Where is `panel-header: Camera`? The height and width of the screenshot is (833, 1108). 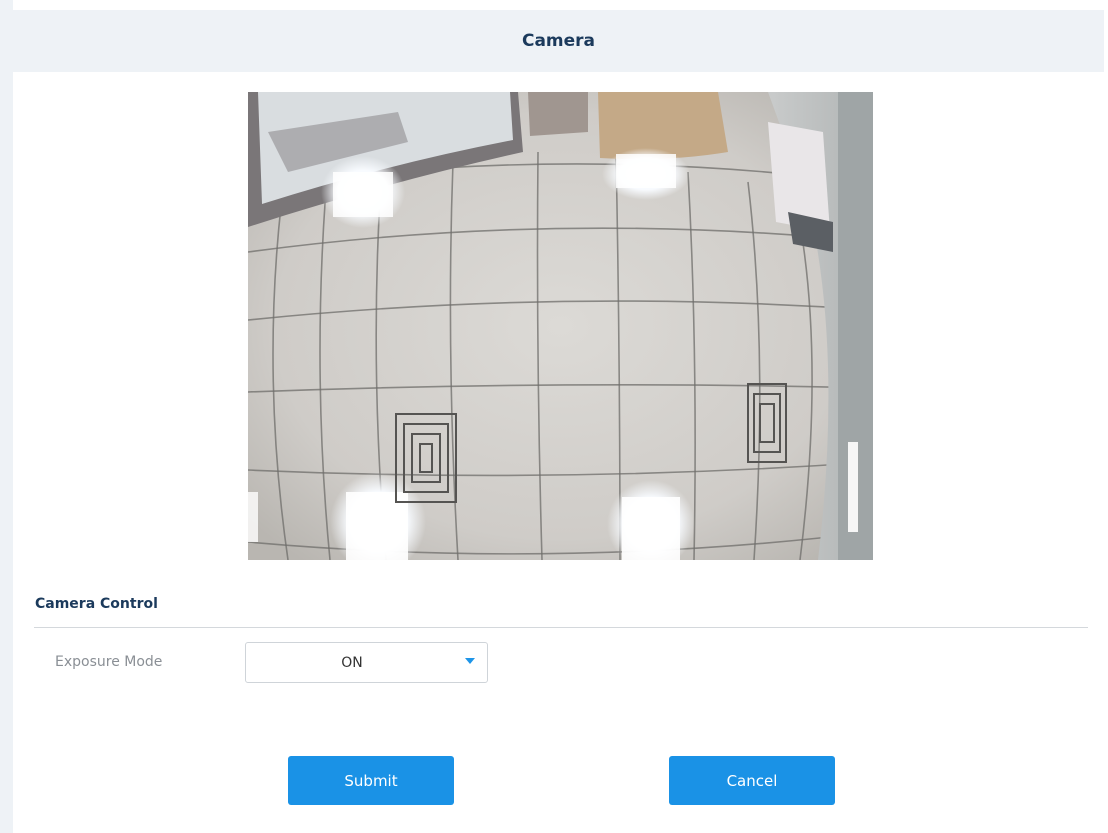
panel-header: Camera is located at coordinates (558, 41).